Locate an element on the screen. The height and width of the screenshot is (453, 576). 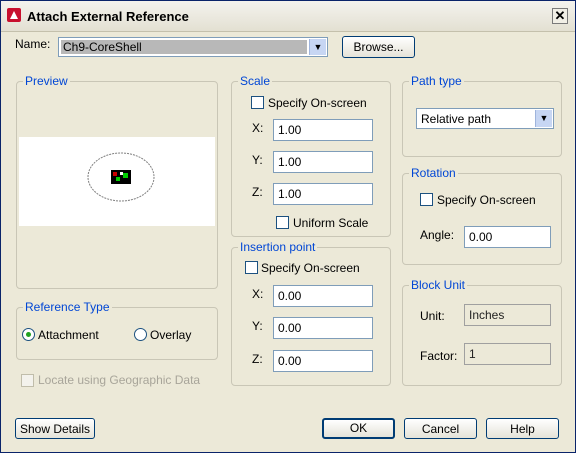
scale-legend: Scale is located at coordinates (255, 81).